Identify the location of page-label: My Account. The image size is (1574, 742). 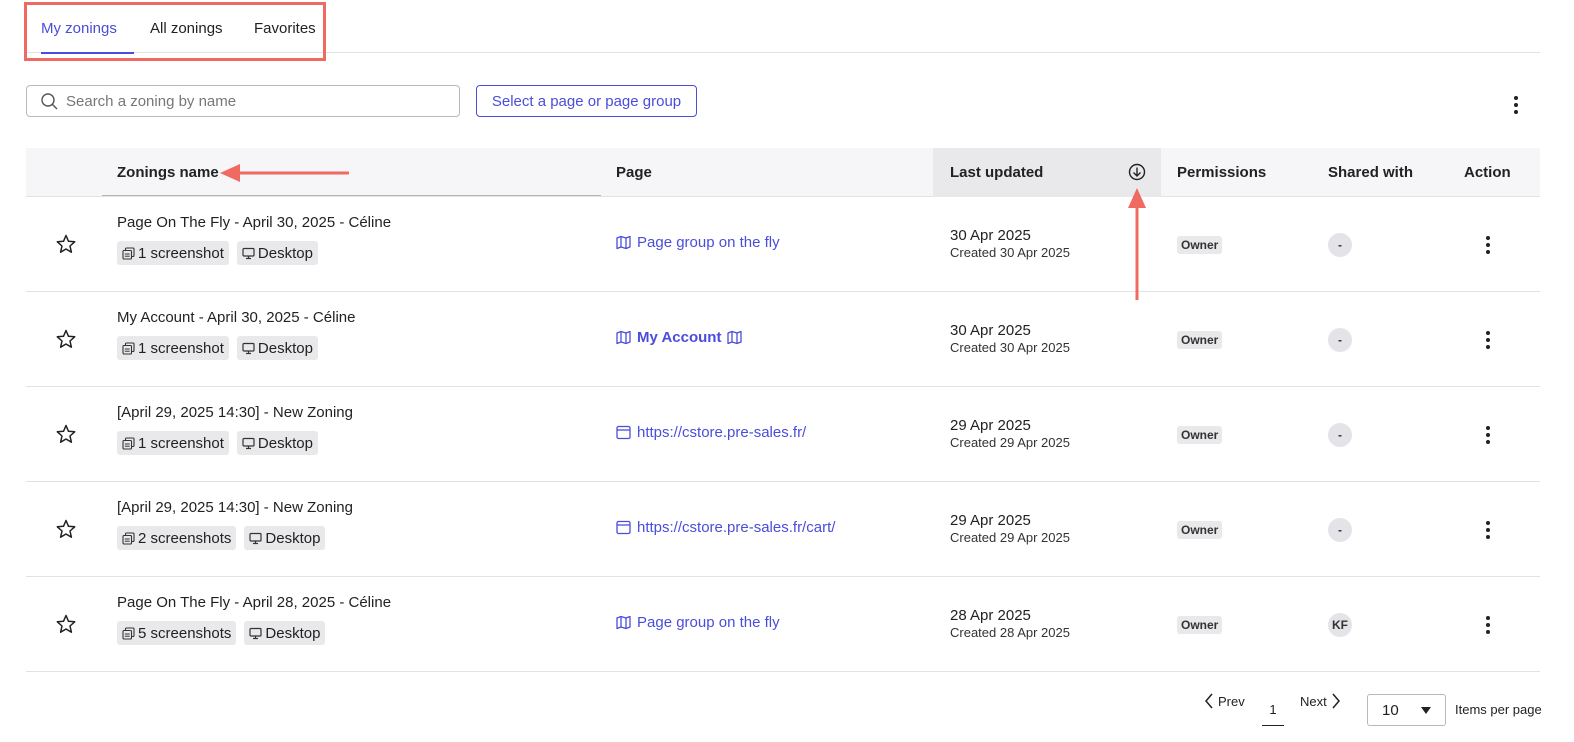
(679, 337).